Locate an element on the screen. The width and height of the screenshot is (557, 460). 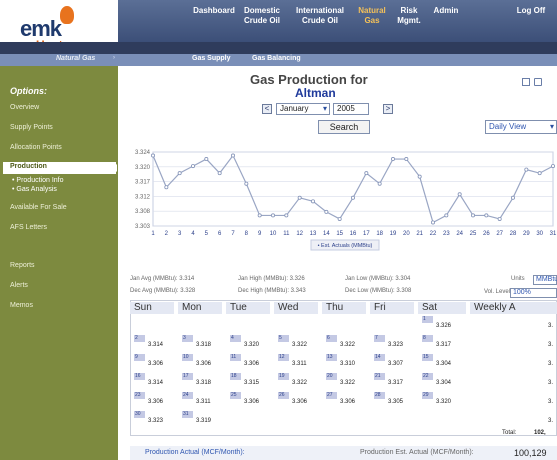
calendar-date: 31 is located at coordinates (187, 414).